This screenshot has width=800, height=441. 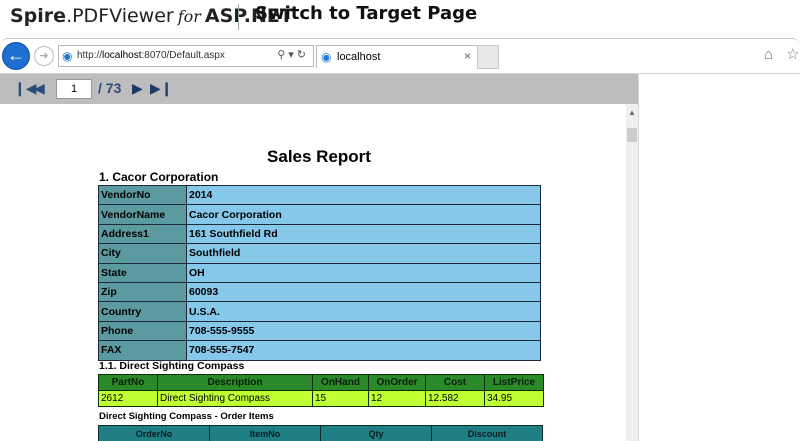 I want to click on vendor-field-value: Cacor Corporation, so click(x=364, y=214).